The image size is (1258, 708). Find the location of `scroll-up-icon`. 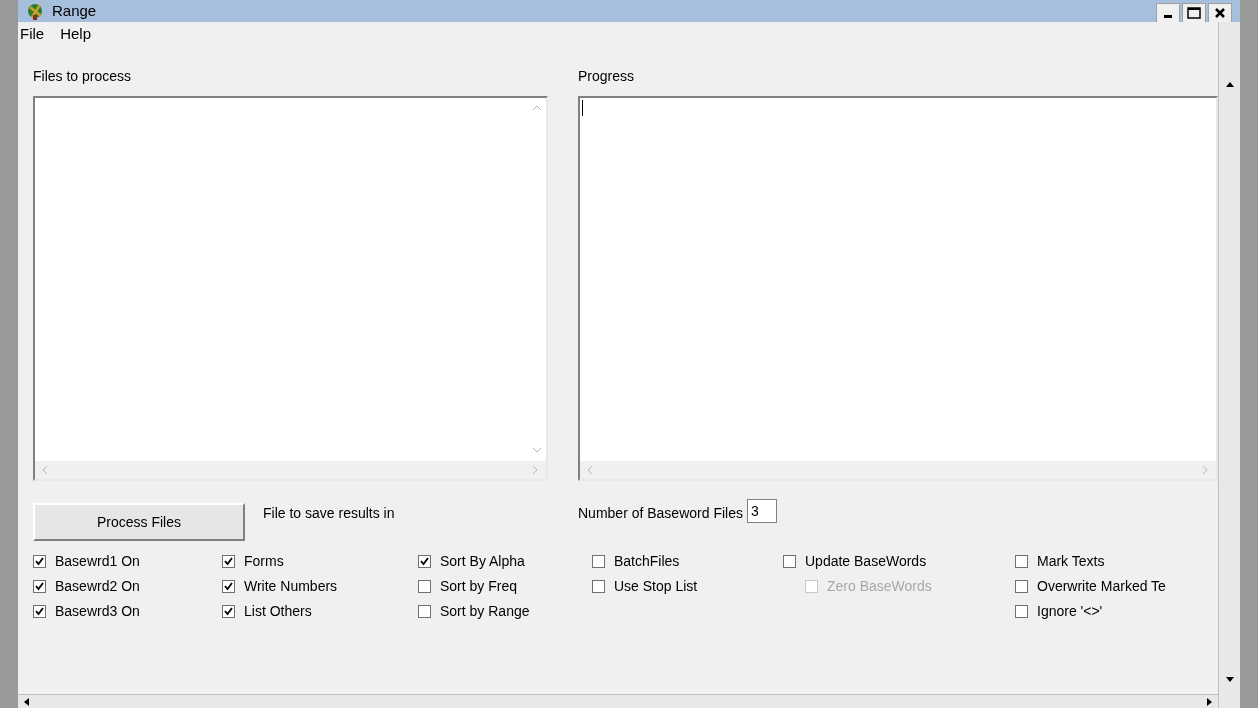

scroll-up-icon is located at coordinates (1229, 85).